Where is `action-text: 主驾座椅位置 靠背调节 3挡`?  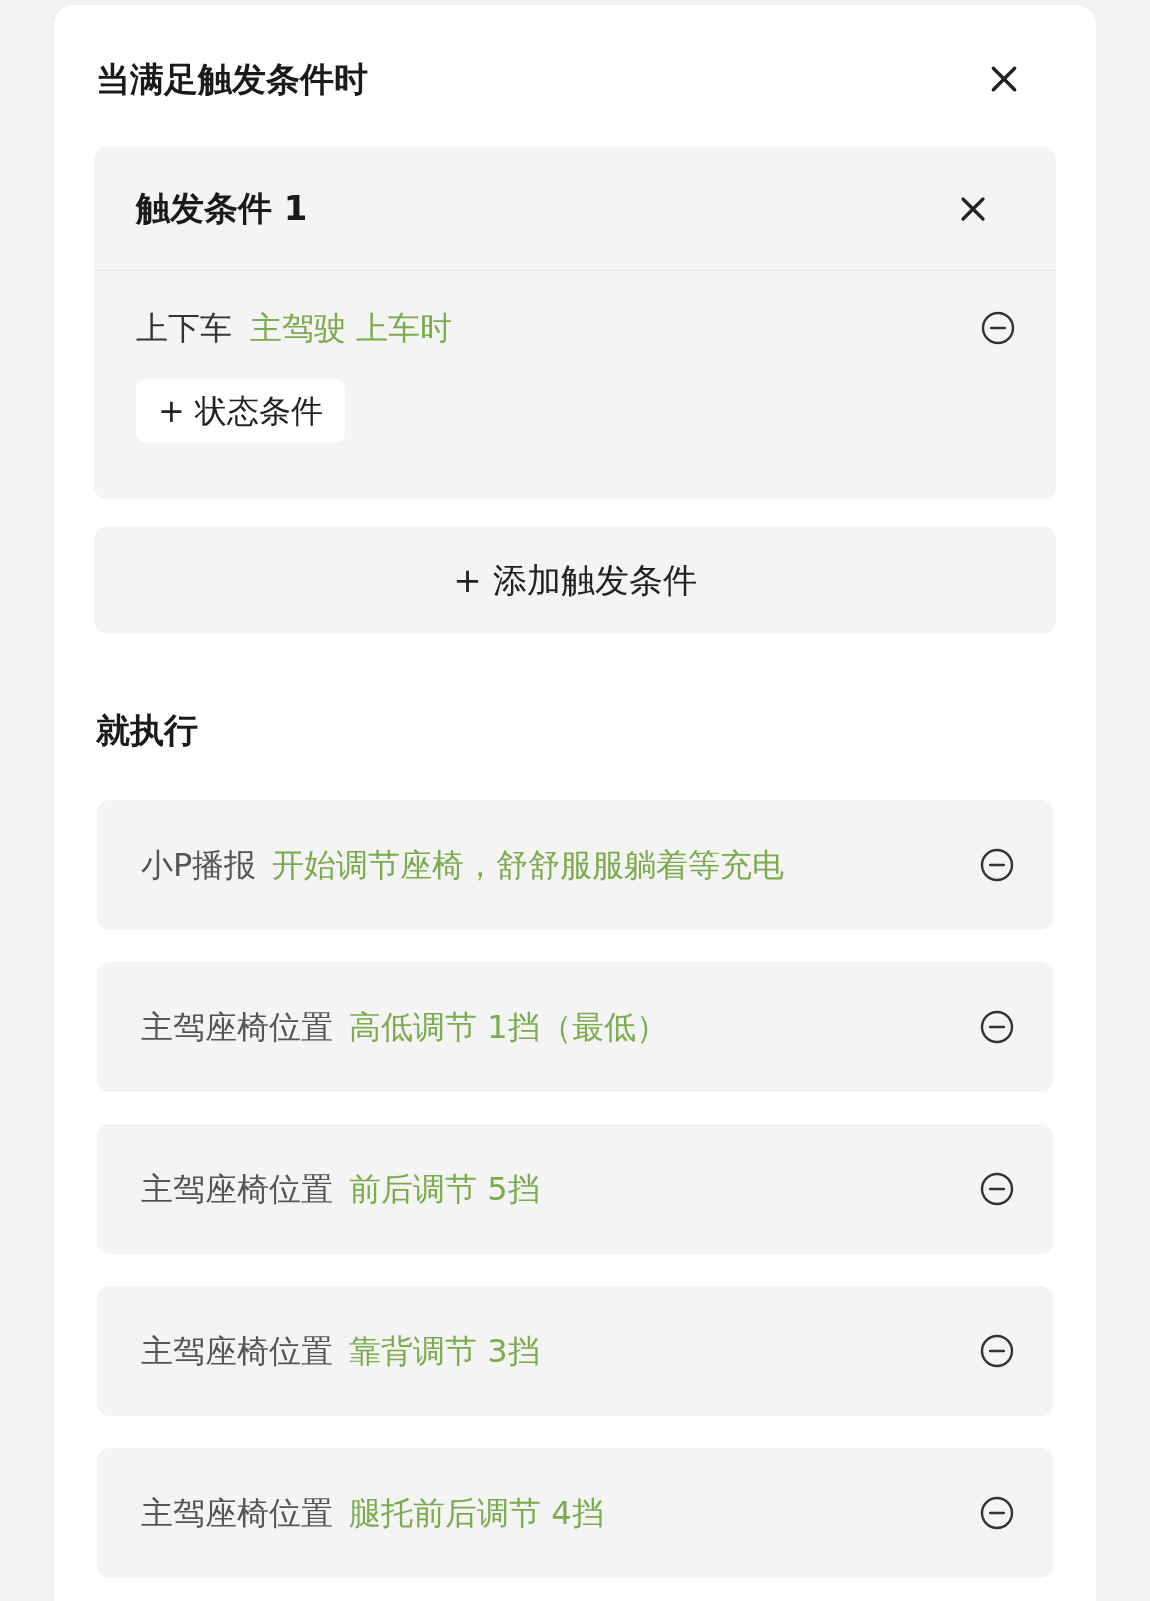 action-text: 主驾座椅位置 靠背调节 3挡 is located at coordinates (340, 1351).